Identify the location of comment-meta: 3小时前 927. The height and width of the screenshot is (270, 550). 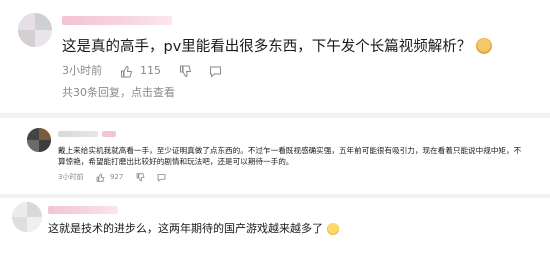
(112, 177).